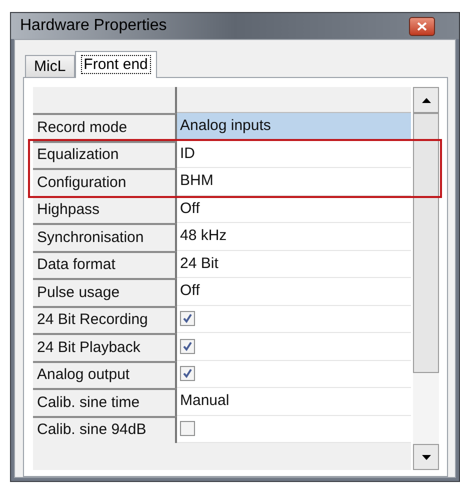  I want to click on scrollbar, so click(426, 278).